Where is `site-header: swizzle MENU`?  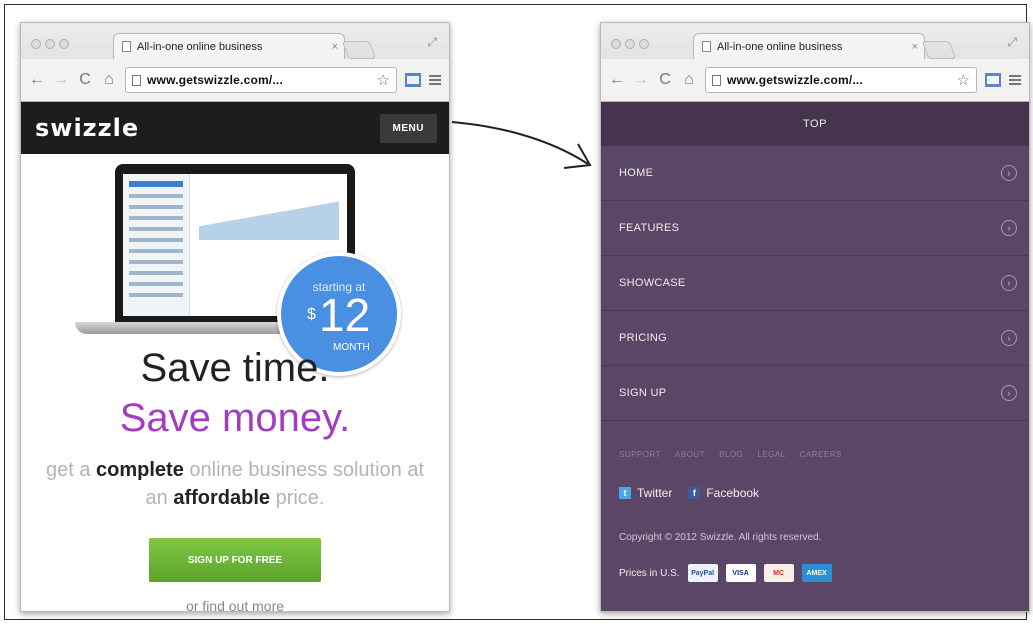 site-header: swizzle MENU is located at coordinates (235, 128).